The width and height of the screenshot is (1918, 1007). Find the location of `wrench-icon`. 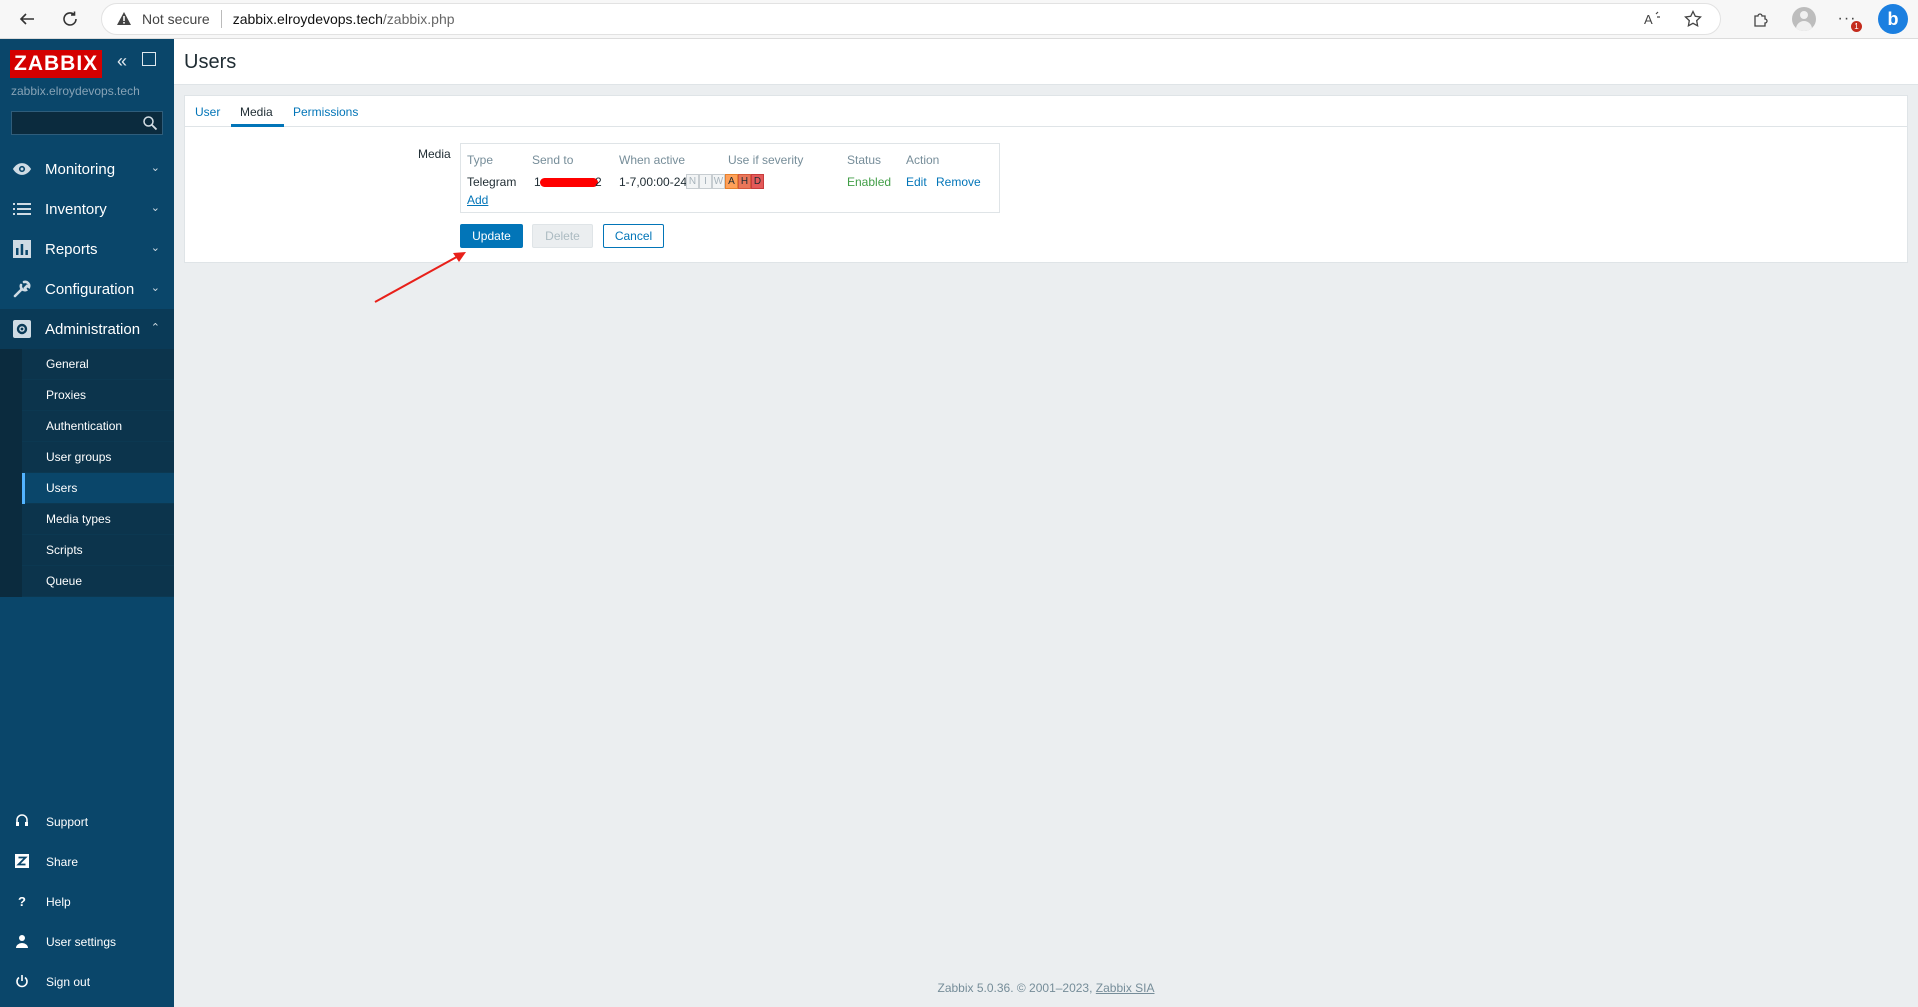

wrench-icon is located at coordinates (22, 289).